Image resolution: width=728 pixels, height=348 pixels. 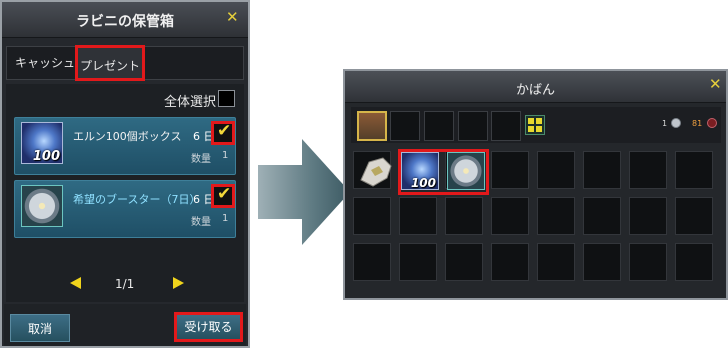 I want to click on red-currency-value: 81, so click(x=697, y=123).